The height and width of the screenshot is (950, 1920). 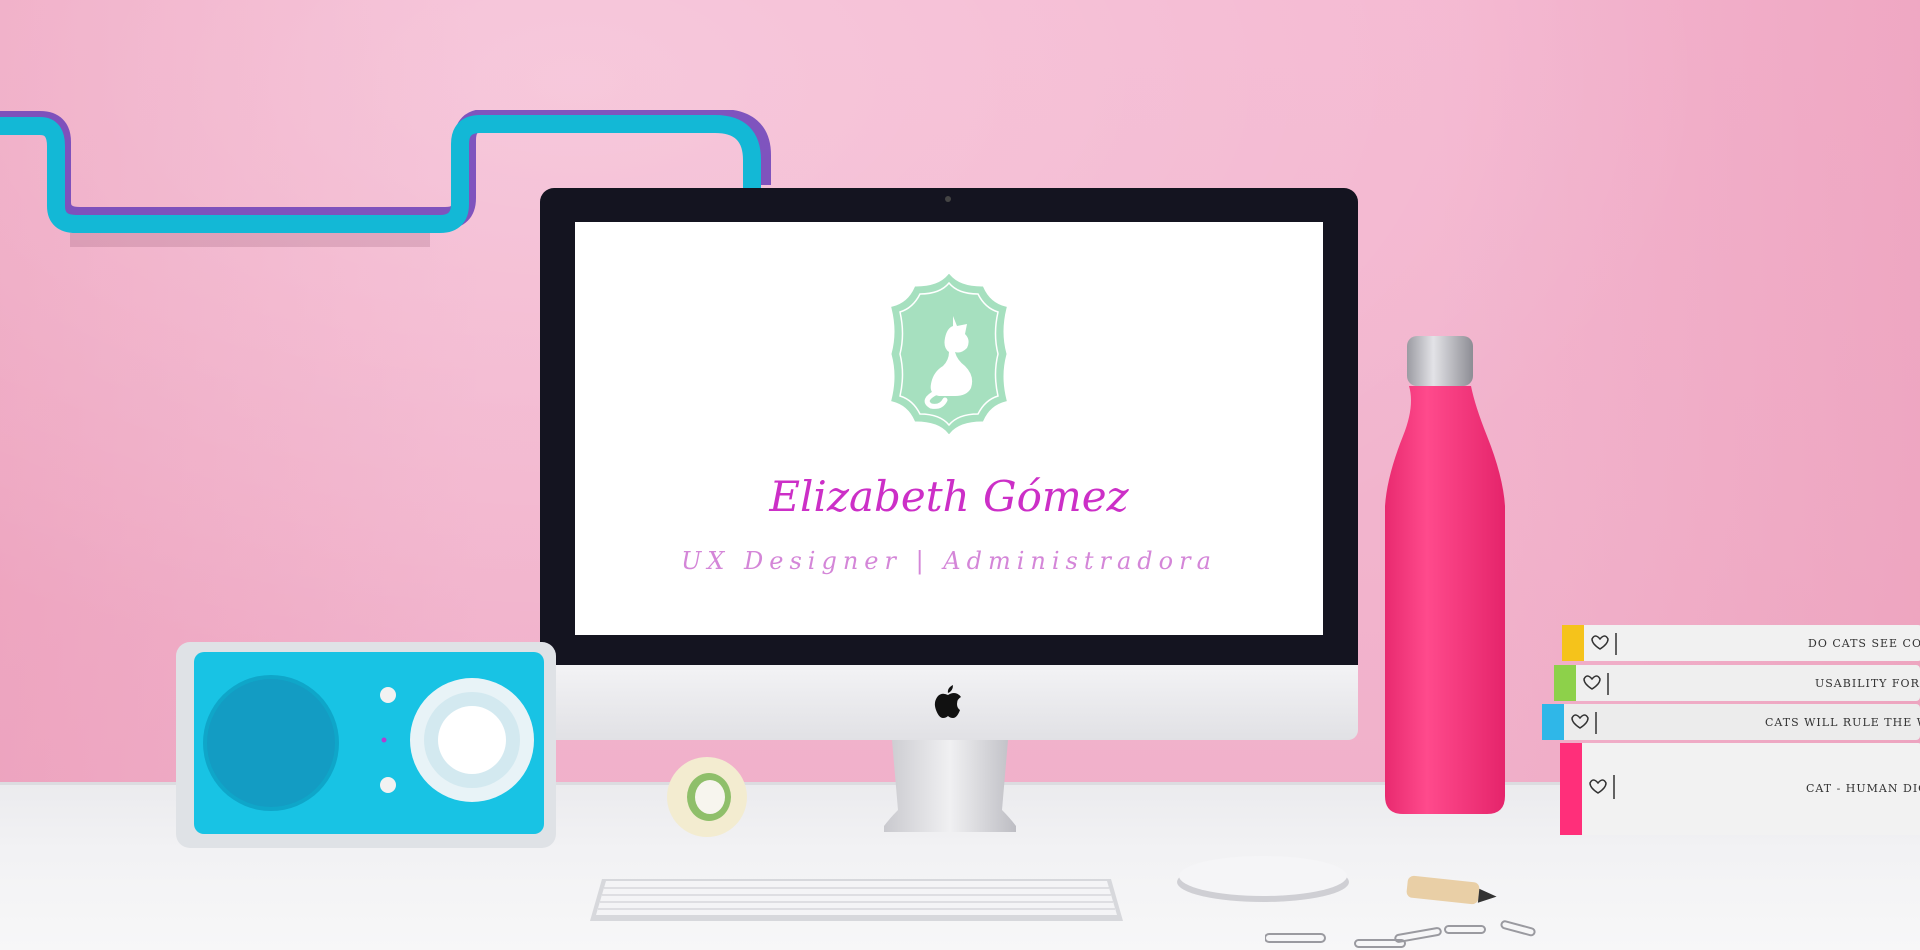 What do you see at coordinates (949, 354) in the screenshot?
I see `cat-badge-logo` at bounding box center [949, 354].